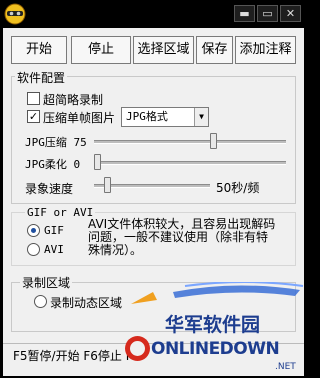 Image resolution: width=320 pixels, height=378 pixels. I want to click on gif-avi-title: GIF or AVI, so click(60, 212).